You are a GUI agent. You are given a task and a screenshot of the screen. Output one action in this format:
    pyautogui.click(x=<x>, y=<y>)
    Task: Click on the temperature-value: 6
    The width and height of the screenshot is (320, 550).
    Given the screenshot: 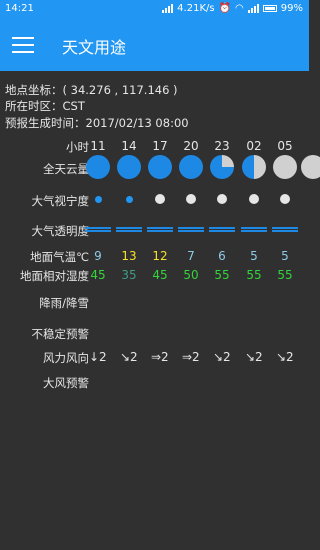 What is the action you would take?
    pyautogui.click(x=222, y=256)
    